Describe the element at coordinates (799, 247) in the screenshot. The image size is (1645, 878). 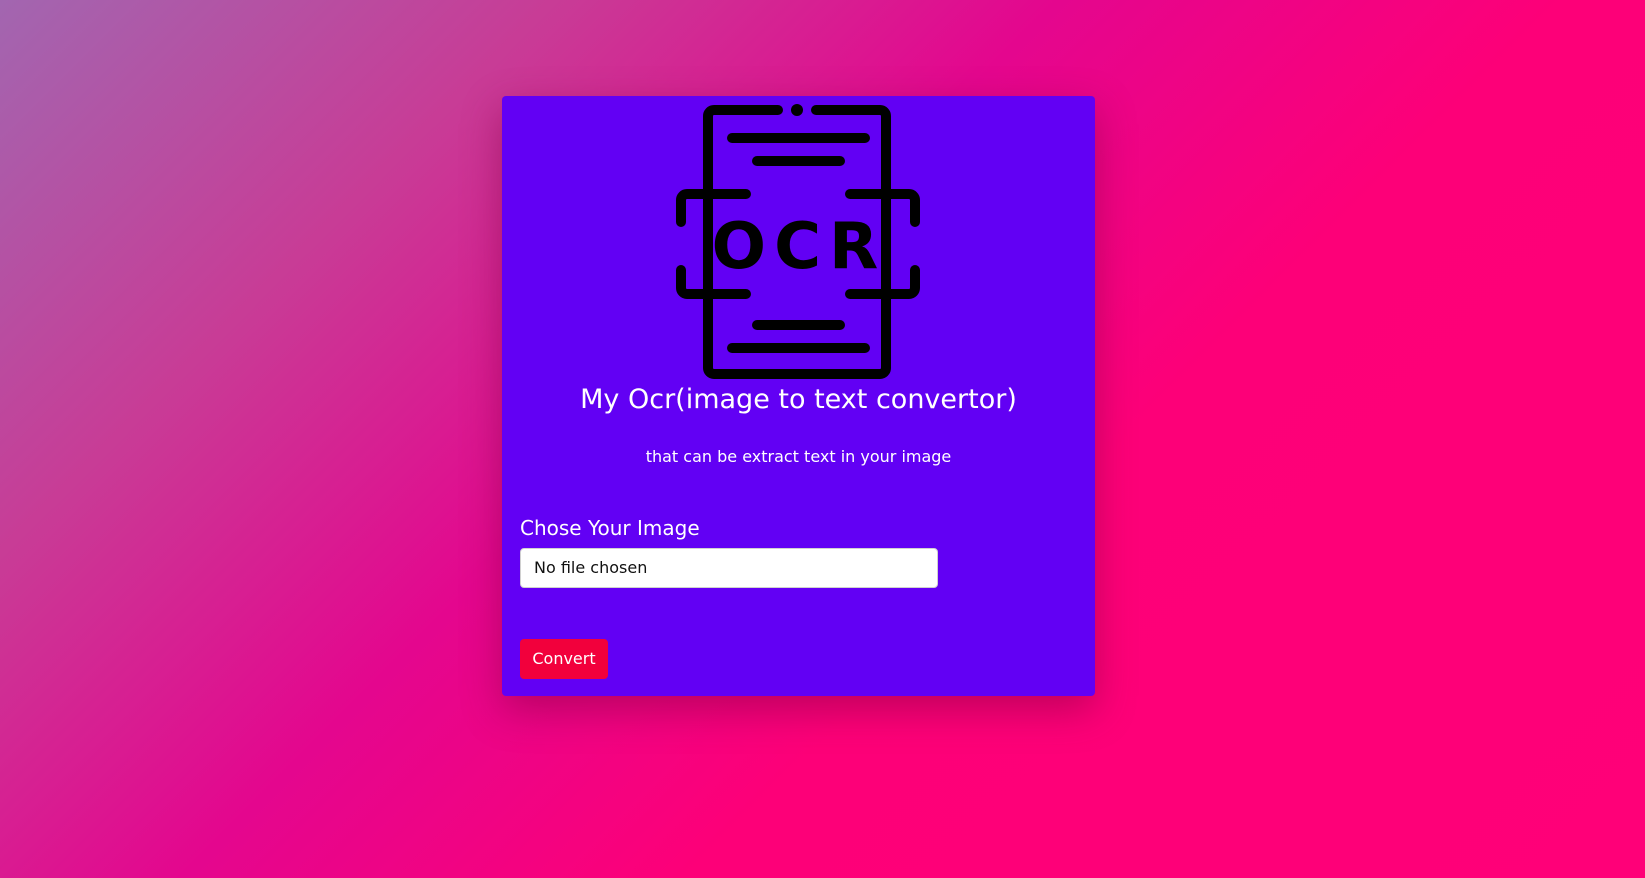
I see `logo-text: OCR` at that location.